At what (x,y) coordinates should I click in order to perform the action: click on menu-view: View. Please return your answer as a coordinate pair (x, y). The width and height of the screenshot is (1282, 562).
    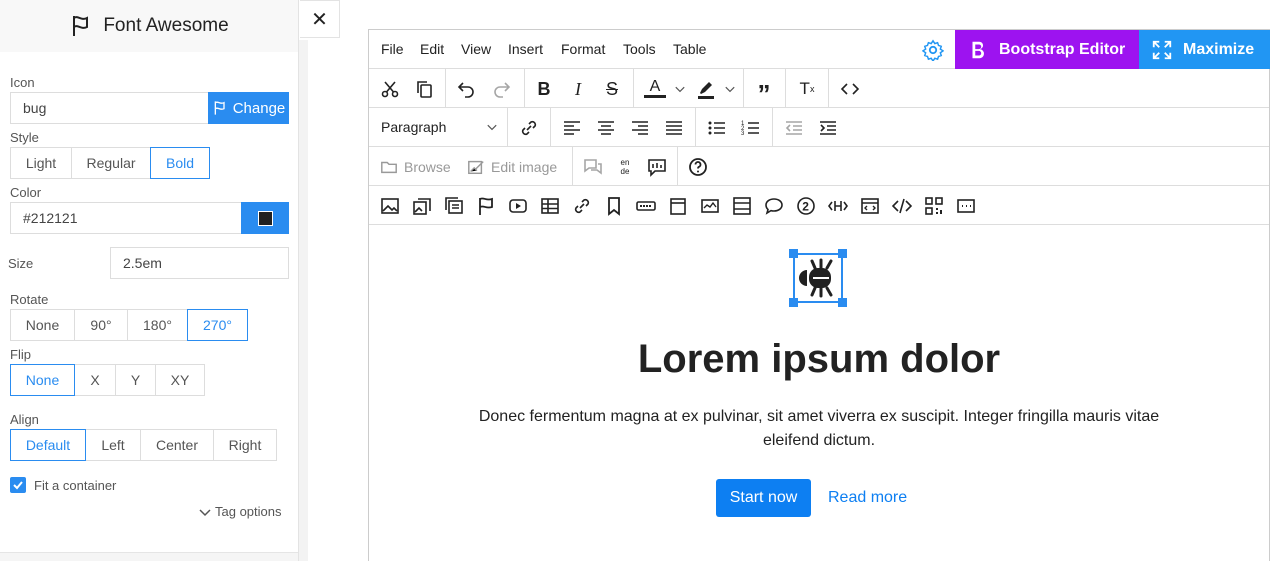
    Looking at the image, I should click on (476, 49).